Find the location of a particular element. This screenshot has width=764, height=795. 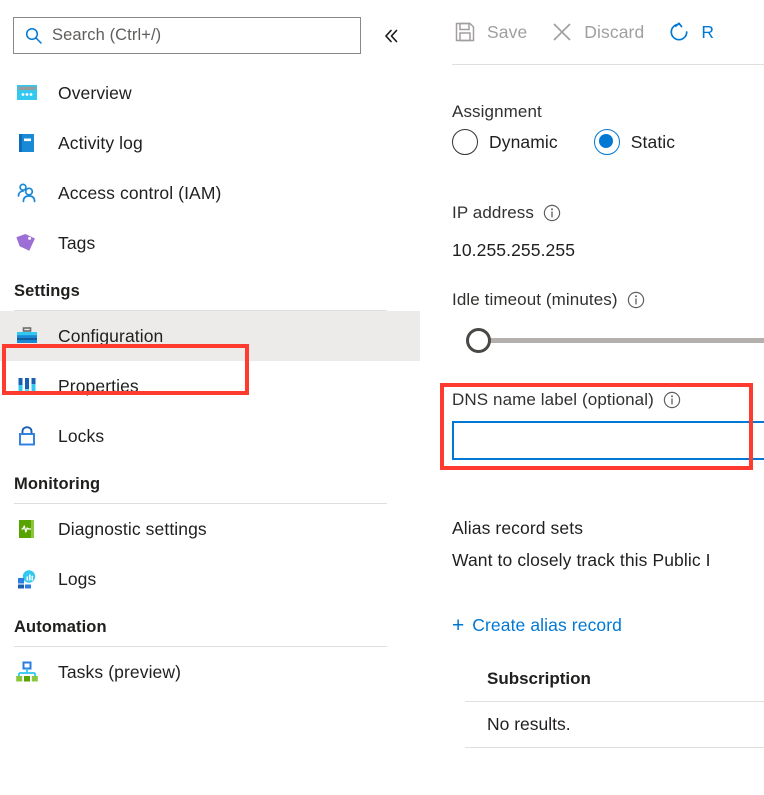

alias-record-sets-heading: Alias record sets is located at coordinates (518, 528).